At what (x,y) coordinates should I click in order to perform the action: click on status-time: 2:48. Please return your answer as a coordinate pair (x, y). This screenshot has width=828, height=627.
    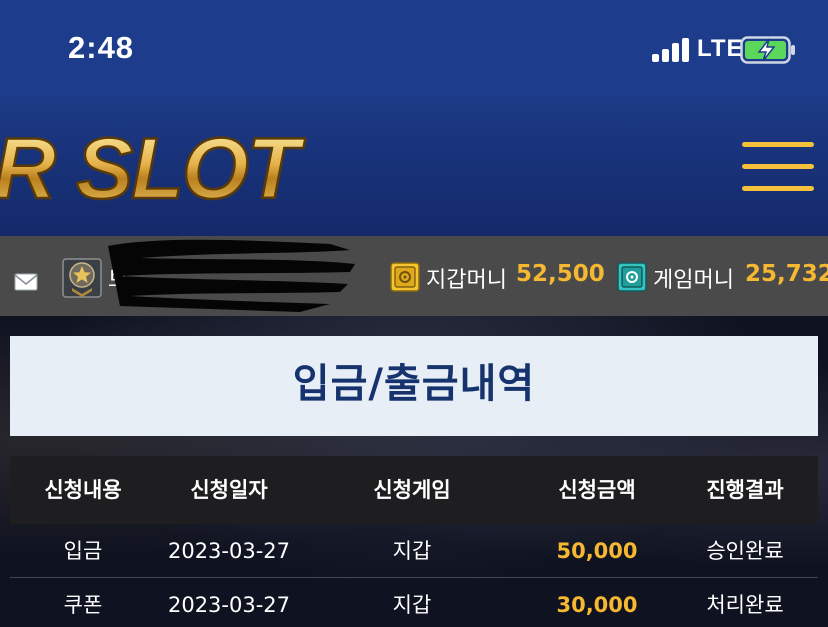
    Looking at the image, I should click on (101, 47).